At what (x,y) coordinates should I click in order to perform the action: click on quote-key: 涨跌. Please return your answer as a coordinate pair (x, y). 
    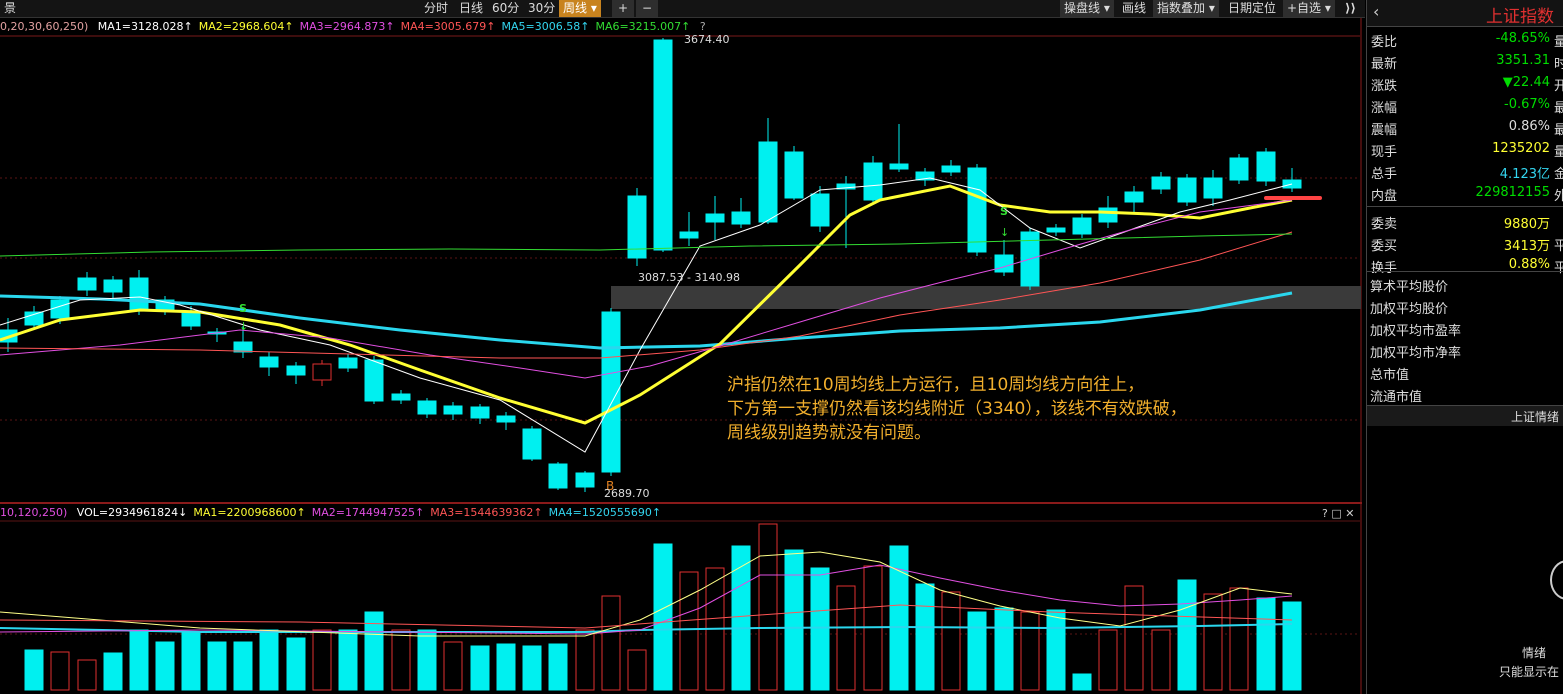
    Looking at the image, I should click on (1384, 86).